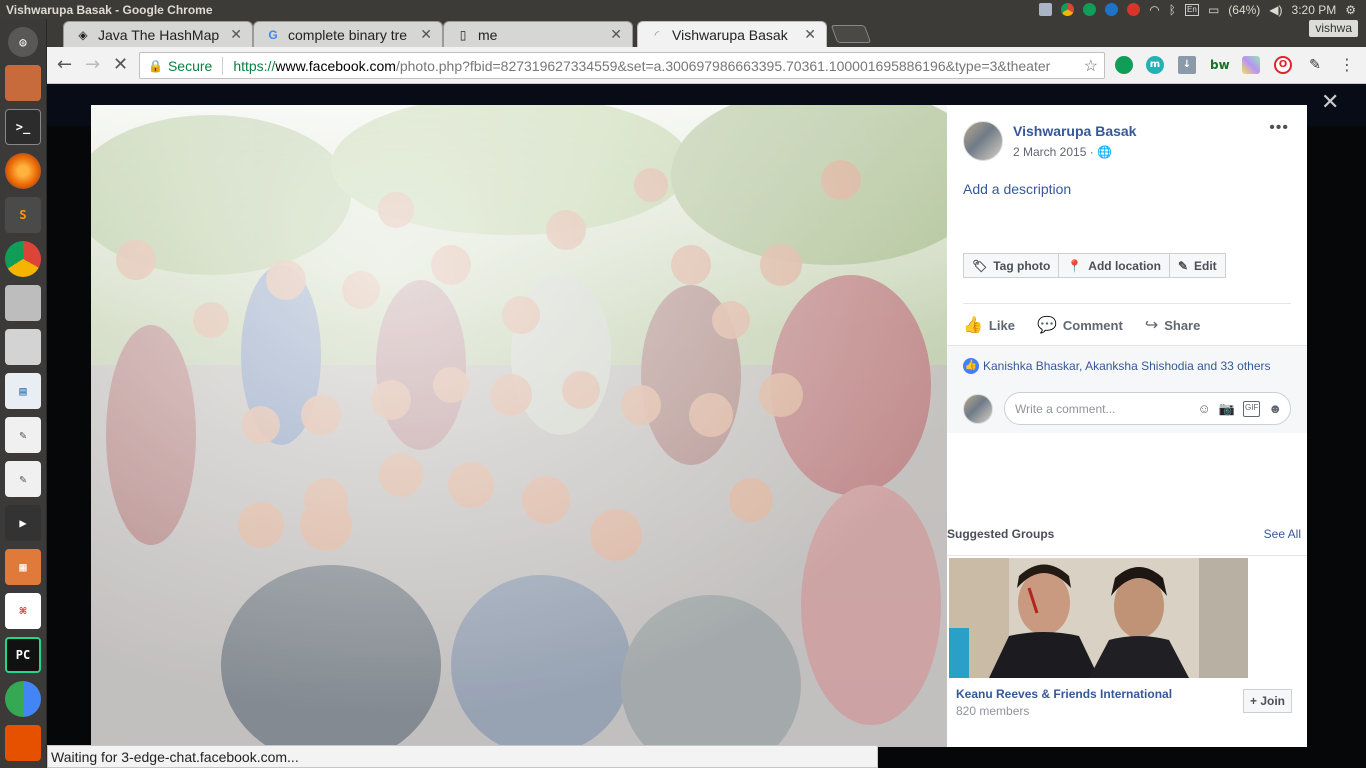 The width and height of the screenshot is (1366, 768). I want to click on camera-icon: 📷, so click(1227, 409).